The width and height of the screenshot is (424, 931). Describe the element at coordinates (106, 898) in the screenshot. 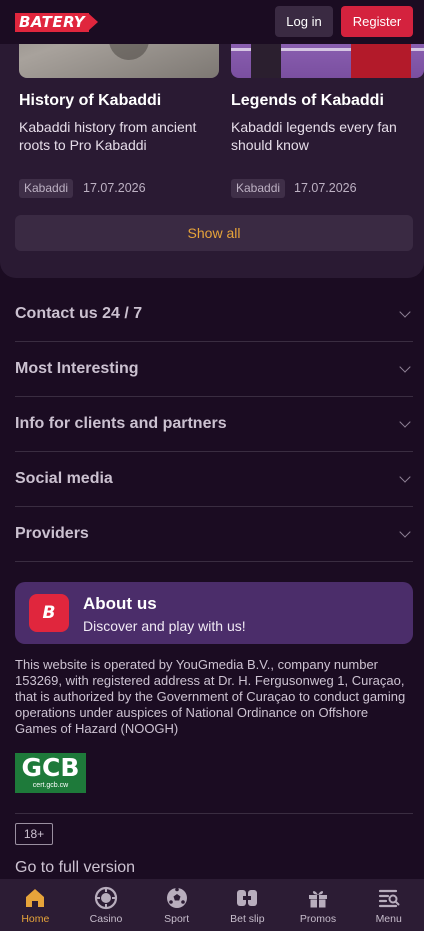

I see `casino-chip-icon` at that location.